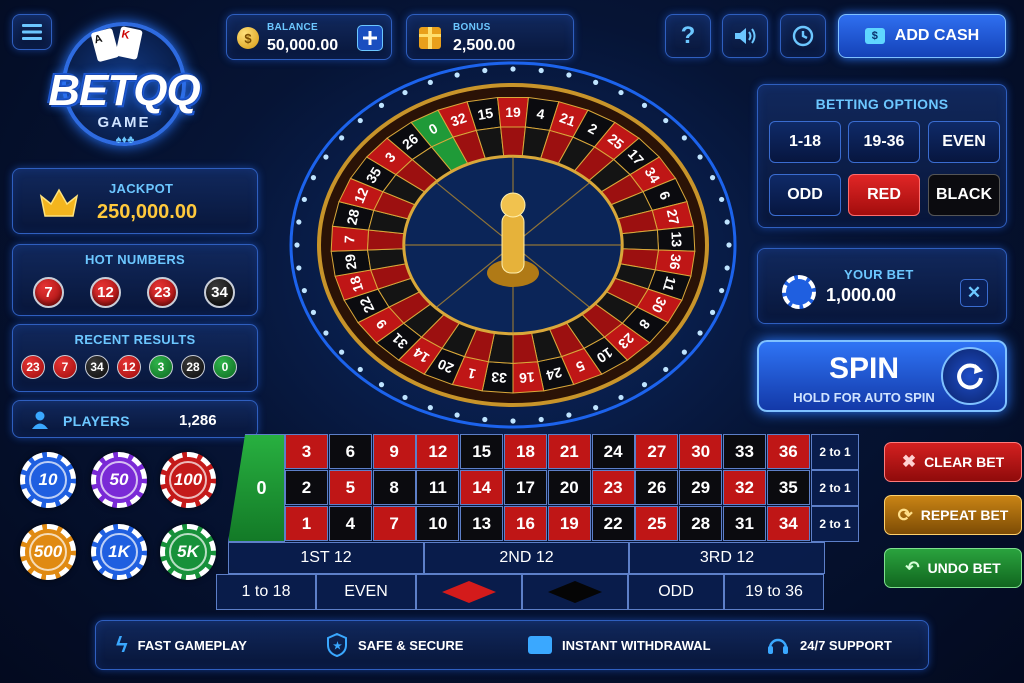 The image size is (1024, 683). Describe the element at coordinates (188, 480) in the screenshot. I see `chip-100: 100` at that location.